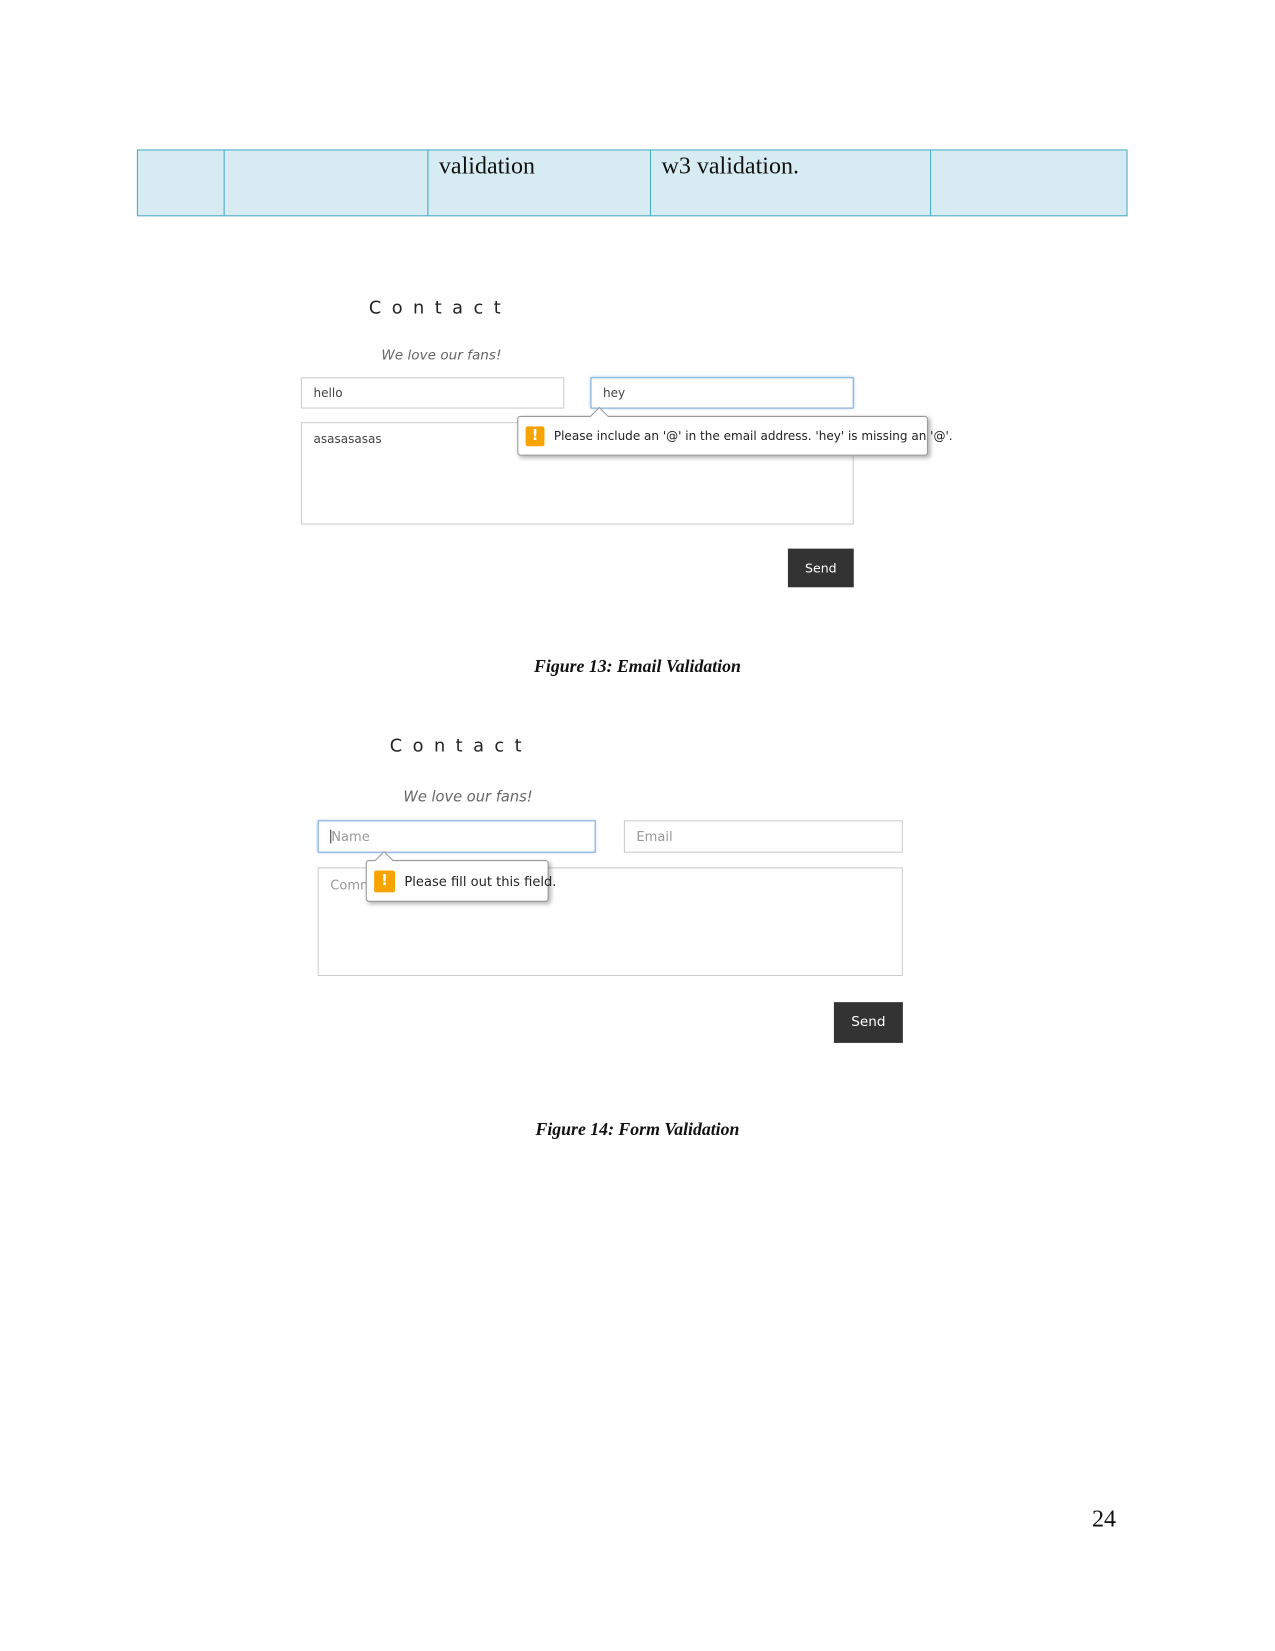 The width and height of the screenshot is (1275, 1651). I want to click on name-placeholder: Name, so click(350, 836).